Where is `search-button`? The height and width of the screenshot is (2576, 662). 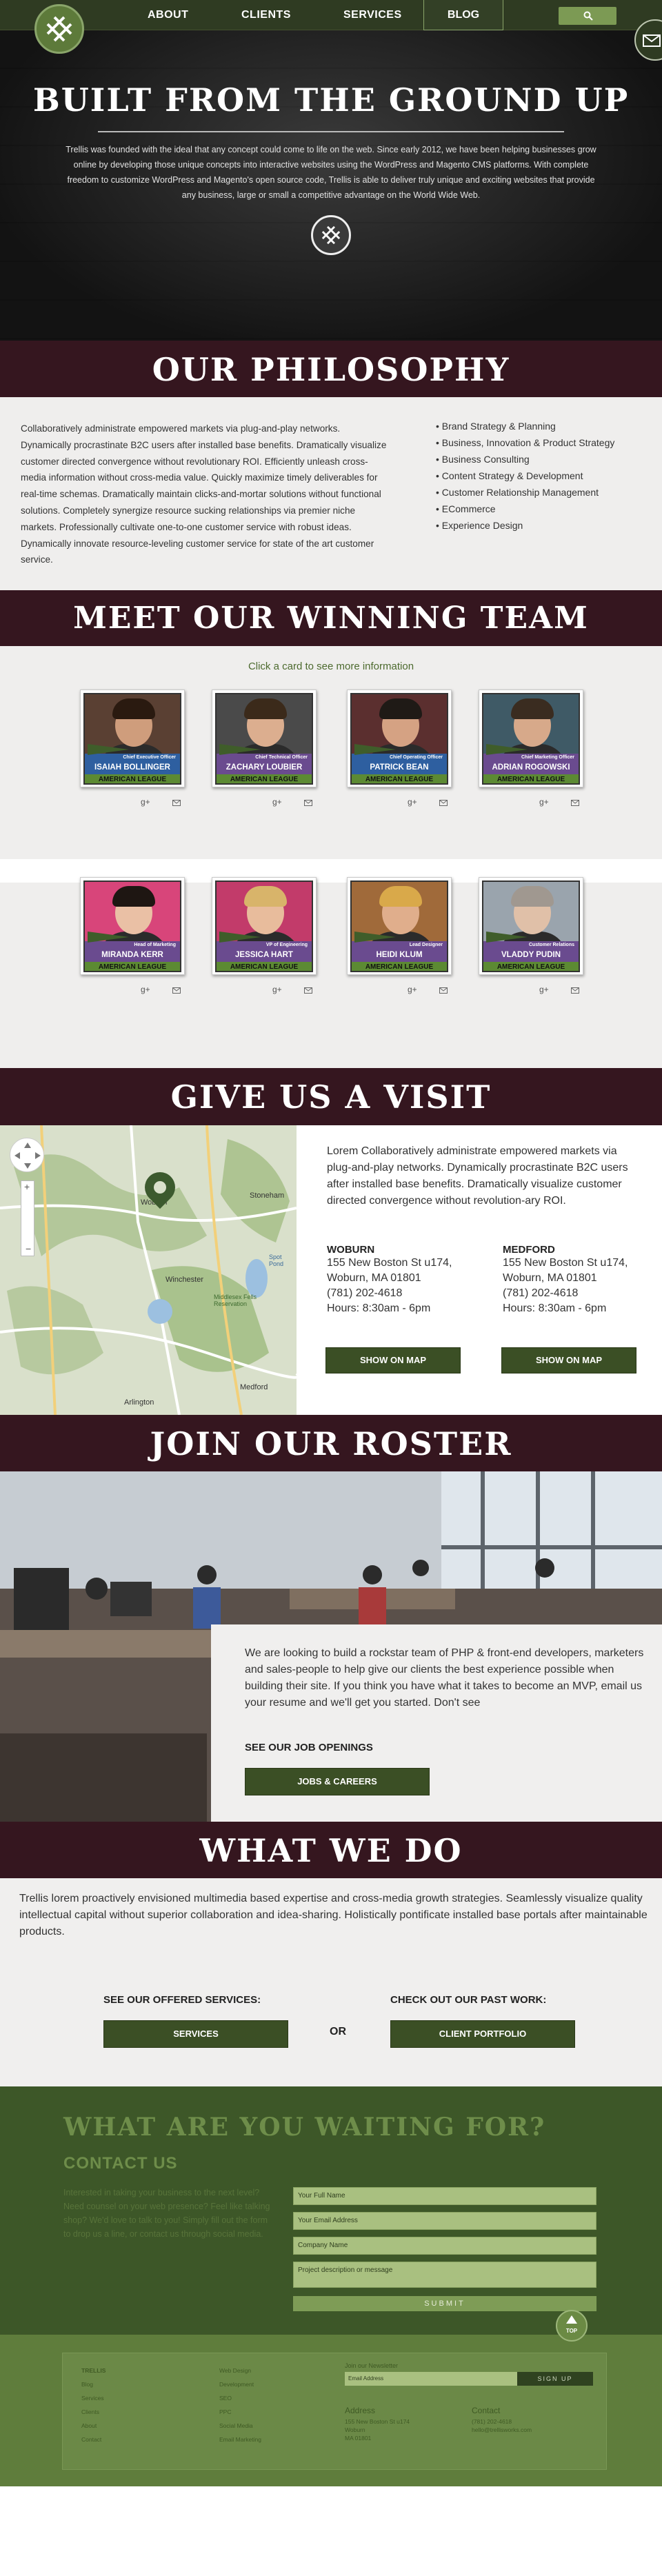 search-button is located at coordinates (587, 16).